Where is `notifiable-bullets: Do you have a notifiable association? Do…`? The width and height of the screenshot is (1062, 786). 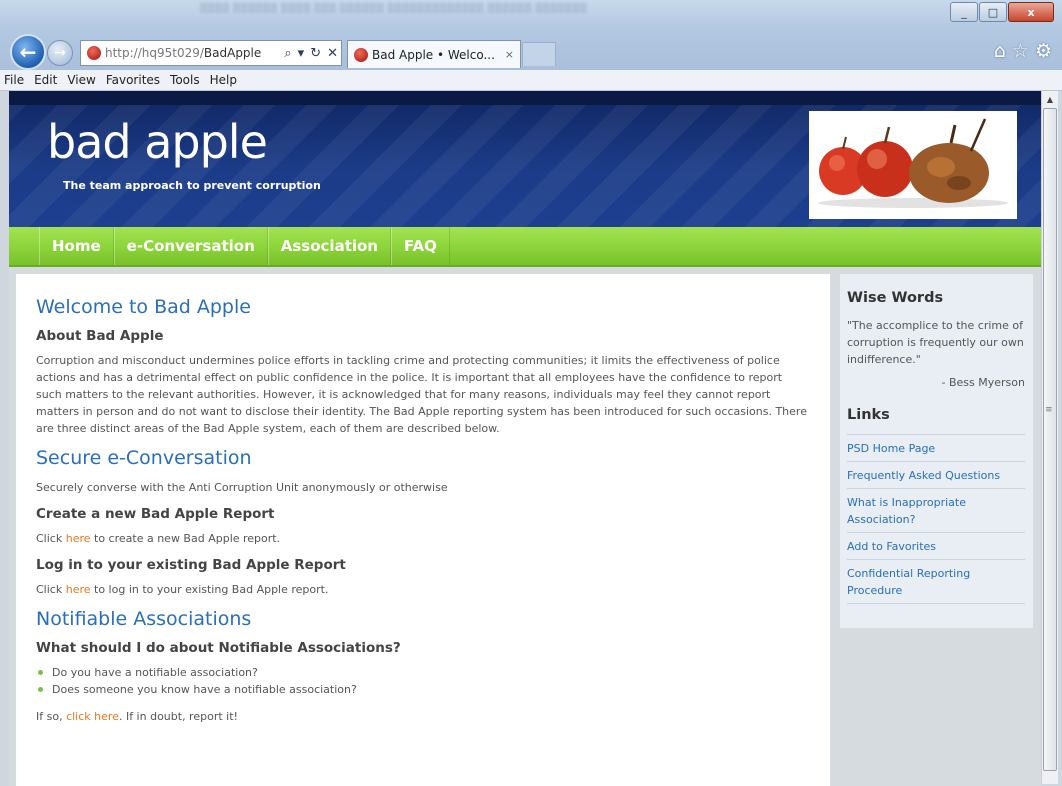
notifiable-bullets: Do you have a notifiable association? Do… is located at coordinates (423, 681).